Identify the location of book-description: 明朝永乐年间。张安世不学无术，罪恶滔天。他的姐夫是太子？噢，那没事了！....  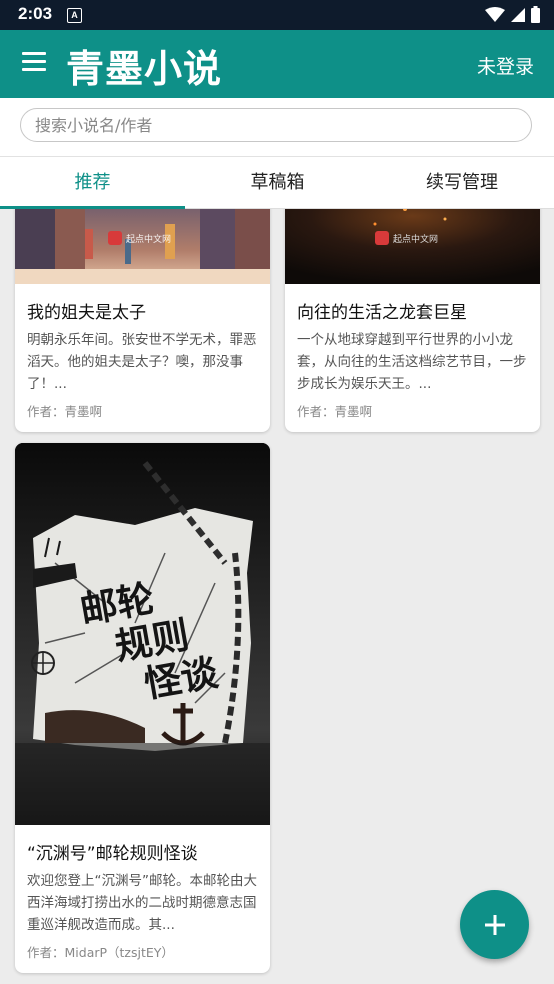
(142, 362).